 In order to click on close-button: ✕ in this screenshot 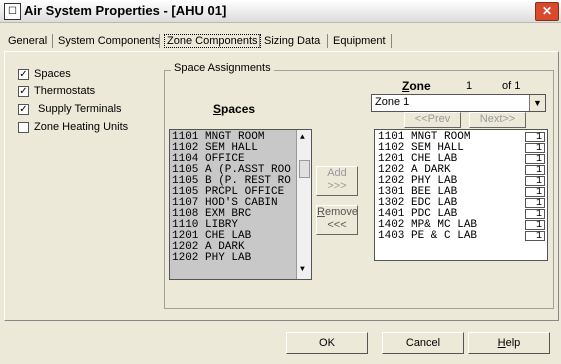, I will do `click(547, 11)`.